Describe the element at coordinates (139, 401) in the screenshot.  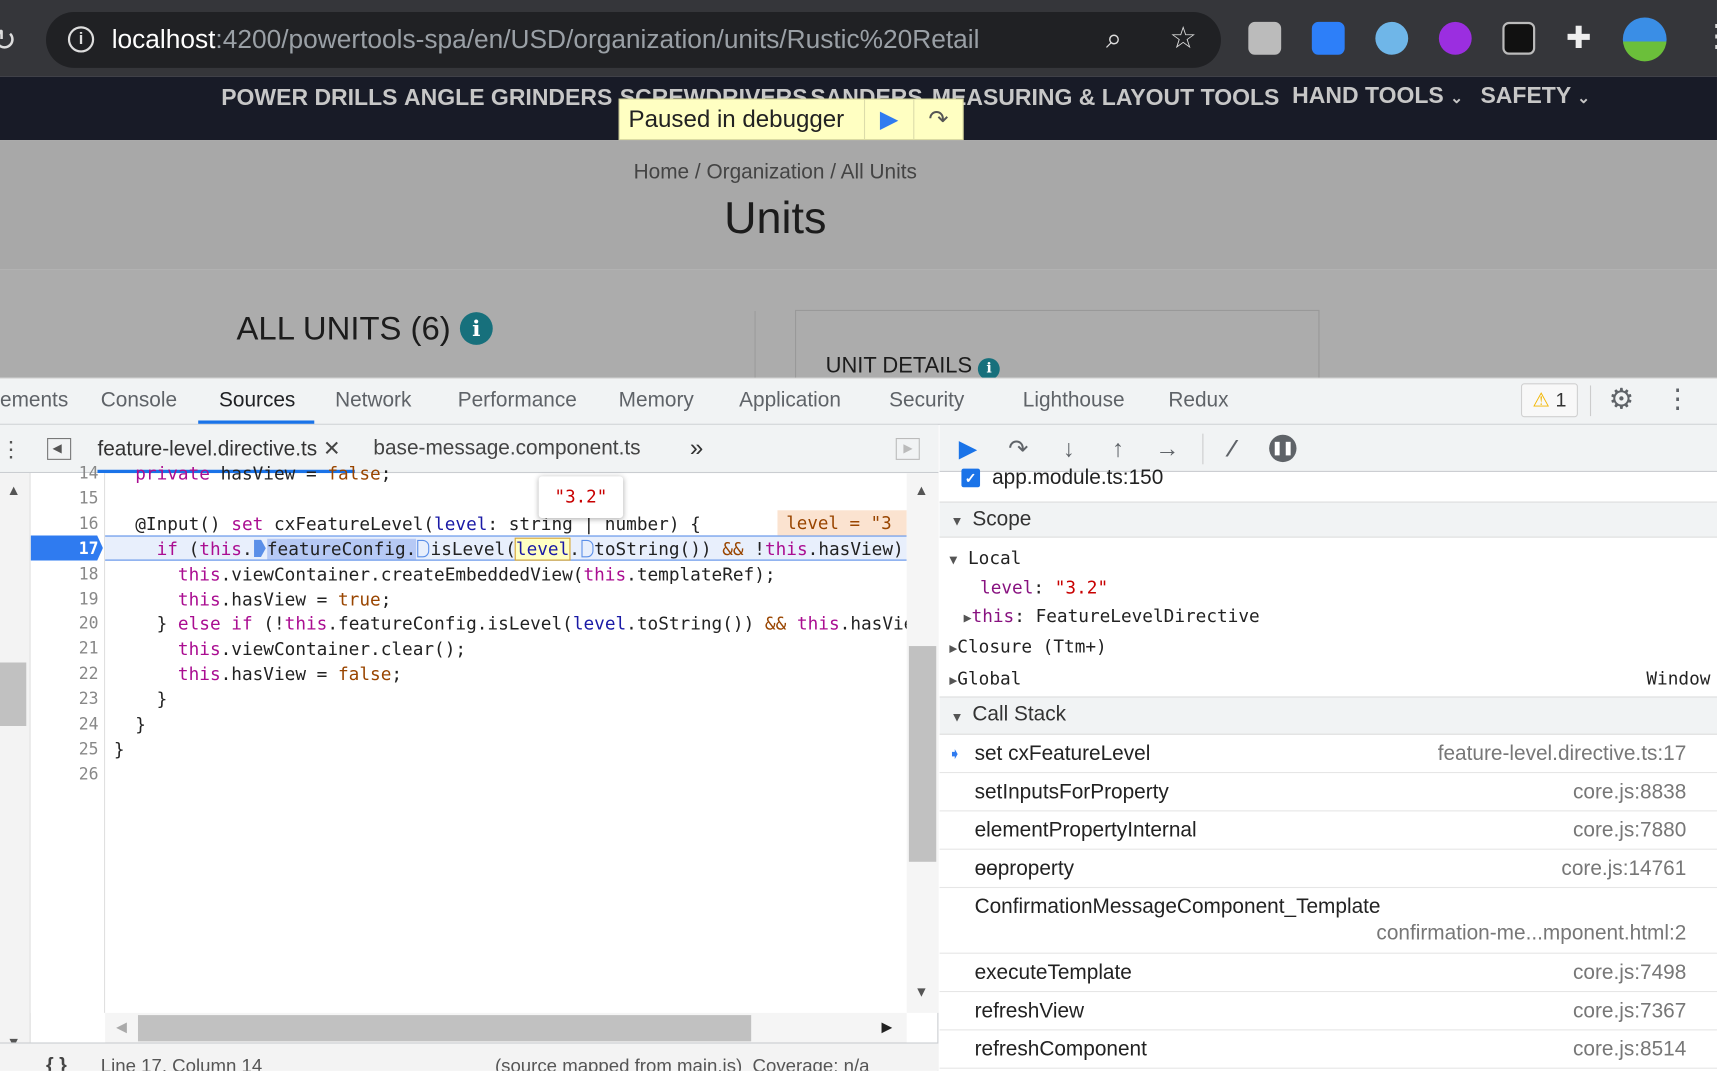
I see `tab-console: Console` at that location.